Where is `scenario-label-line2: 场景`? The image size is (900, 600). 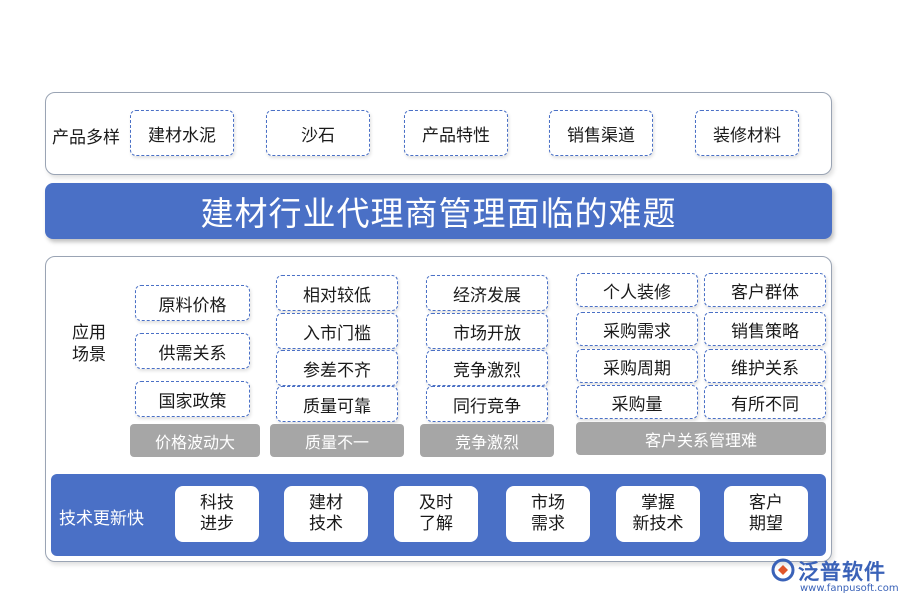 scenario-label-line2: 场景 is located at coordinates (89, 355).